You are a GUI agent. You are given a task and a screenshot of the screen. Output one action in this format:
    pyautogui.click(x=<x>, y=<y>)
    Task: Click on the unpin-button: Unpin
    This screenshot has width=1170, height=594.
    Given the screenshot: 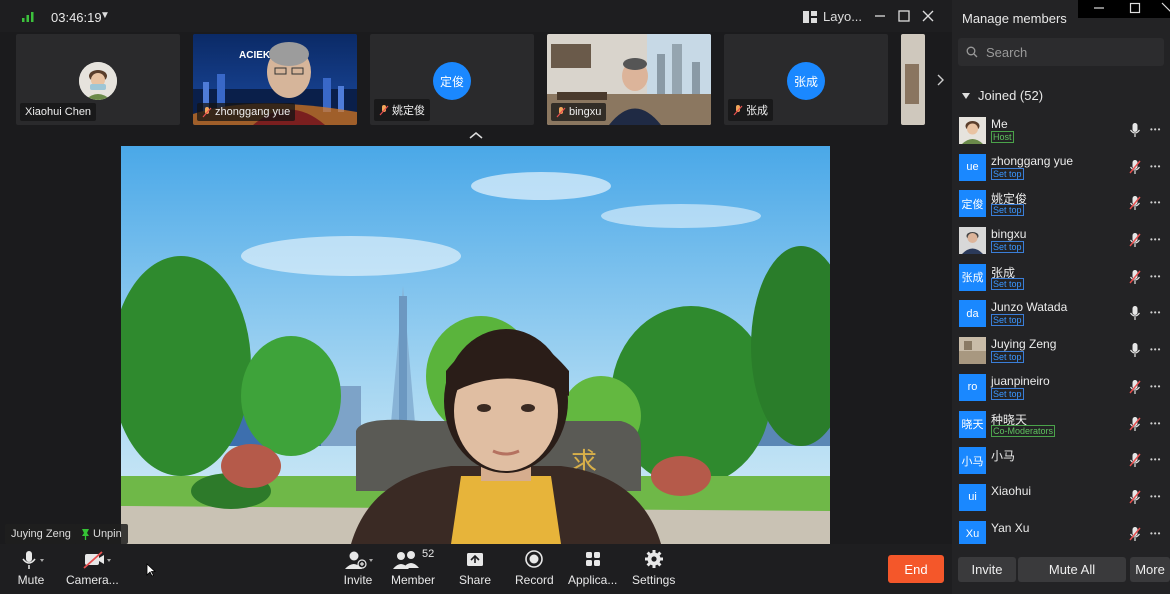 What is the action you would take?
    pyautogui.click(x=101, y=534)
    